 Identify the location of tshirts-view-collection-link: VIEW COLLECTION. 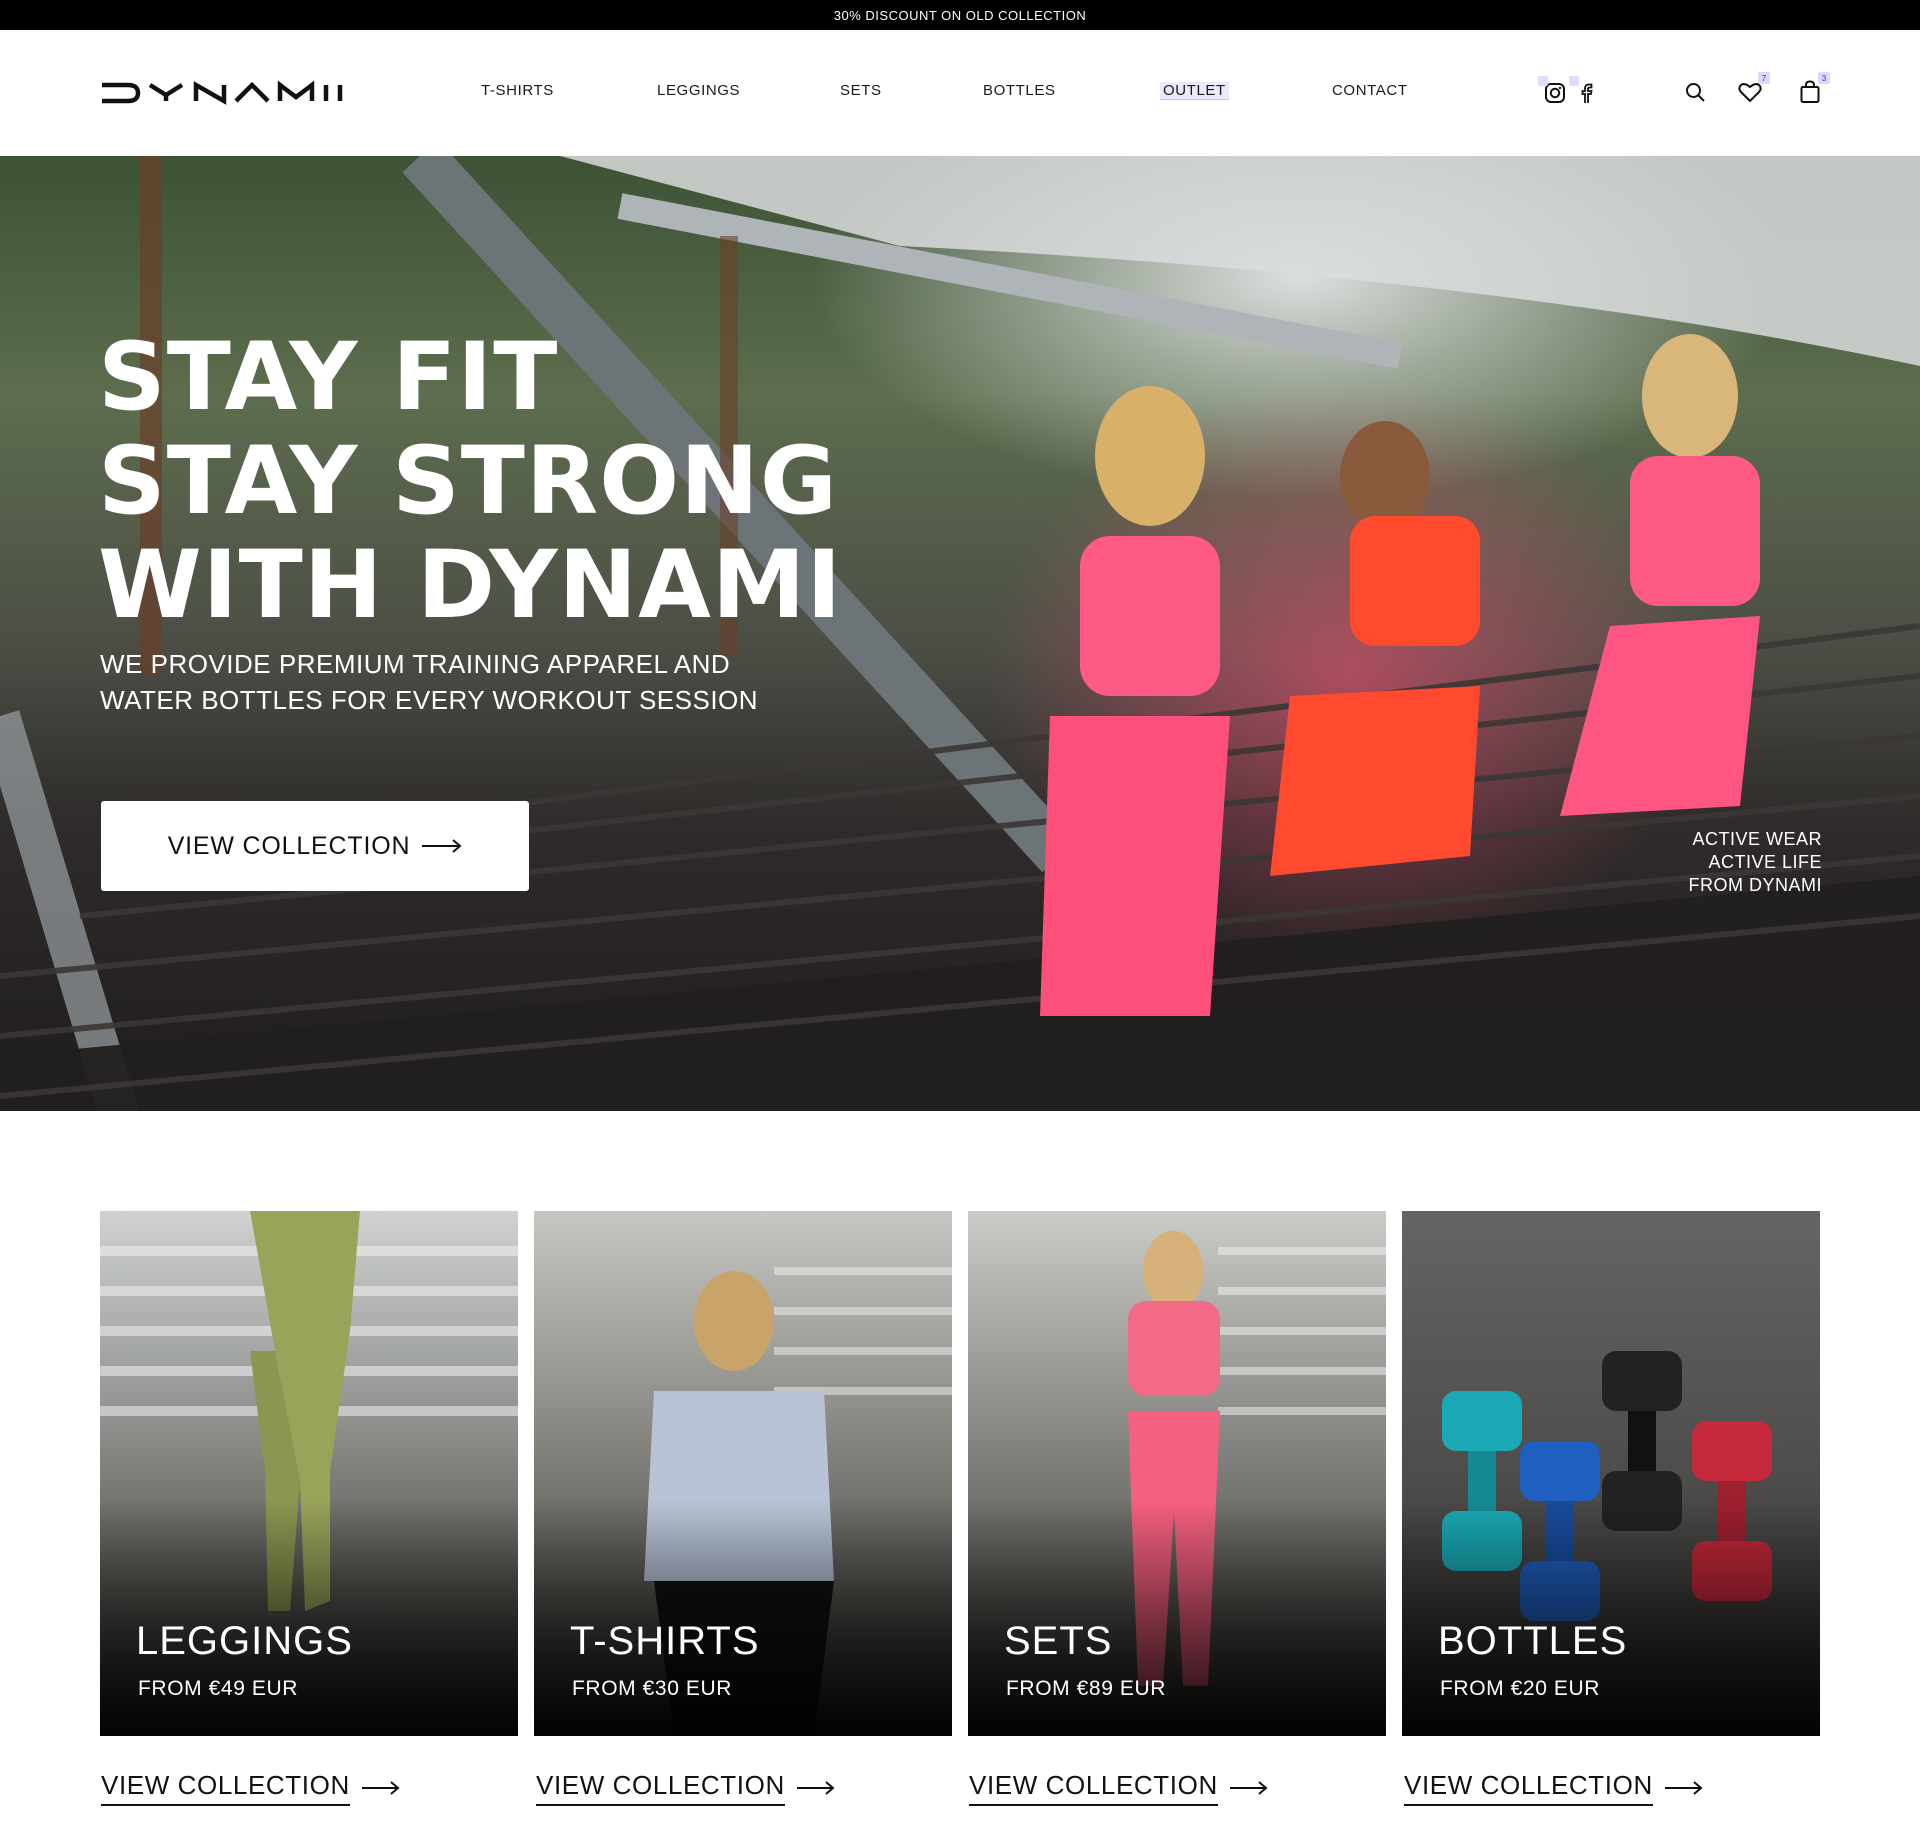
(685, 1788).